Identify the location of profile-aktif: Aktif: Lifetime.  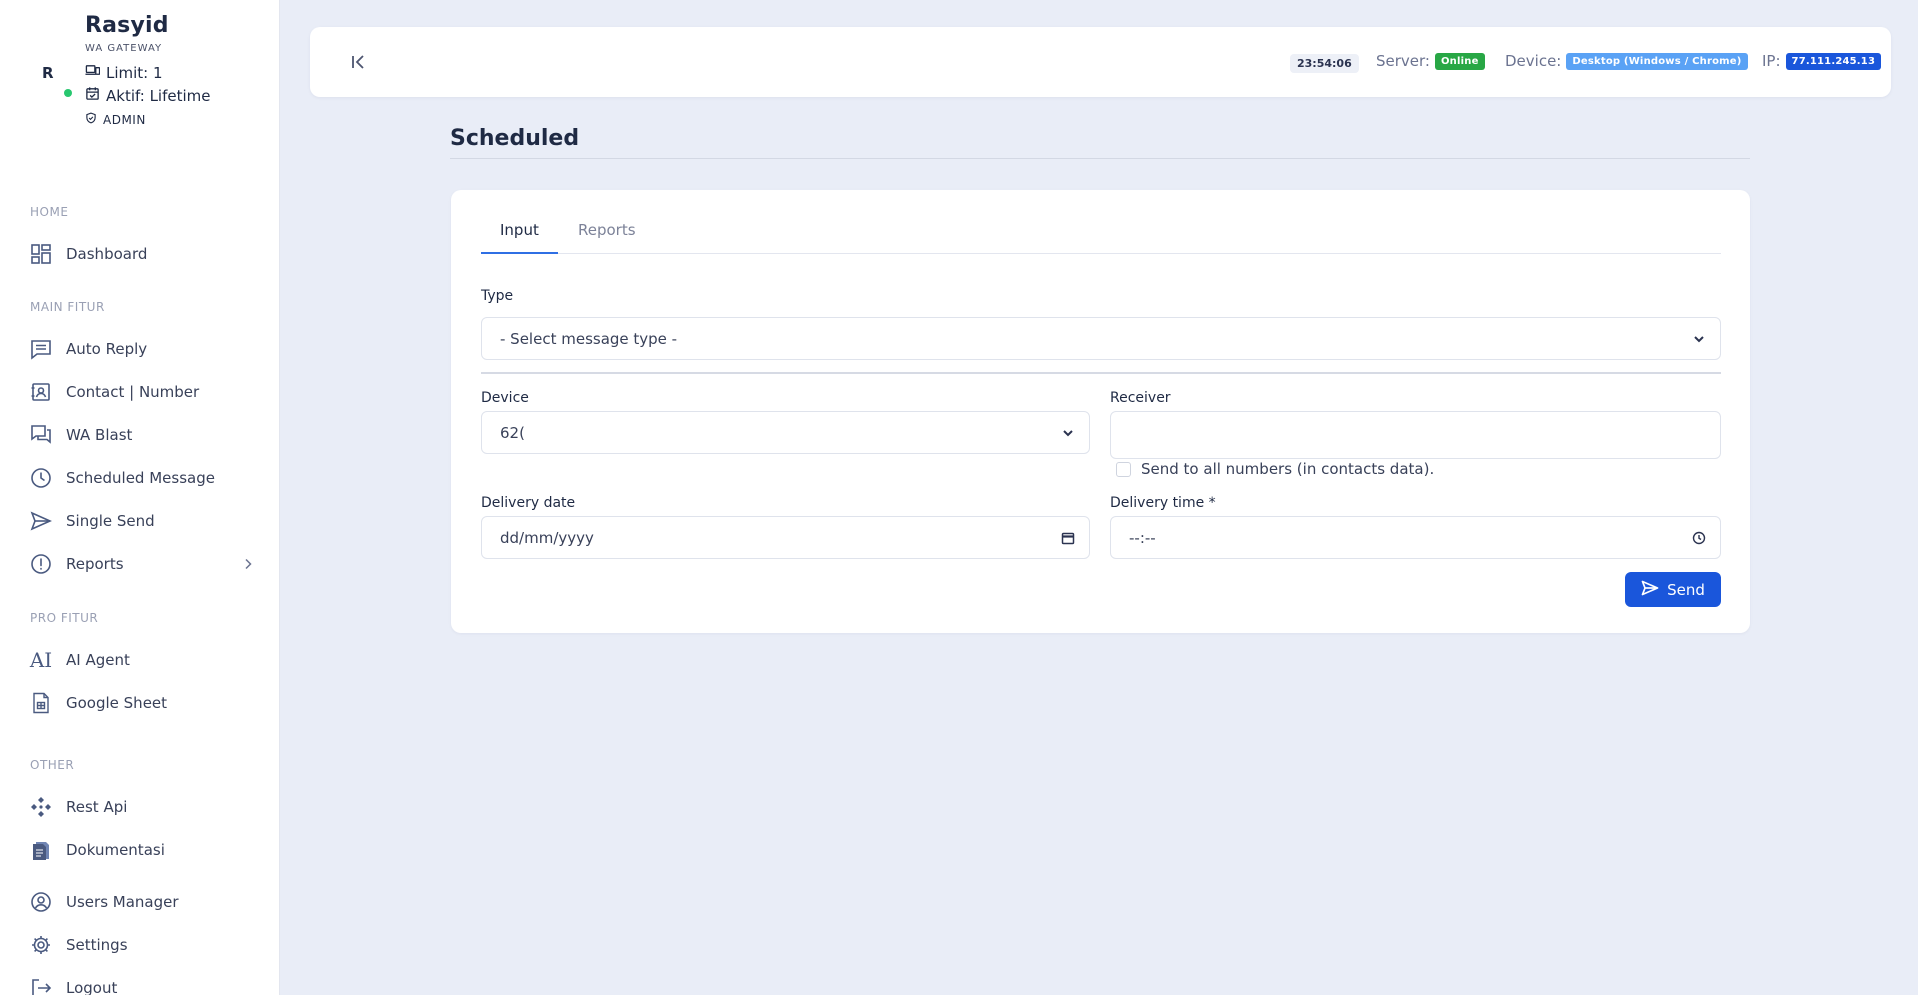
(148, 95).